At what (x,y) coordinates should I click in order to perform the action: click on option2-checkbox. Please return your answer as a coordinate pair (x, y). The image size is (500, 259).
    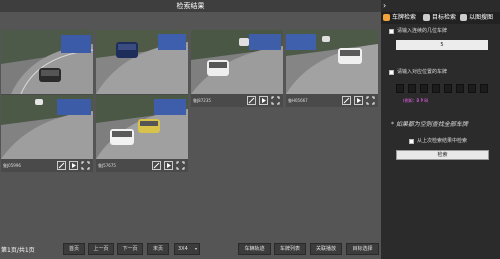
    Looking at the image, I should click on (391, 72).